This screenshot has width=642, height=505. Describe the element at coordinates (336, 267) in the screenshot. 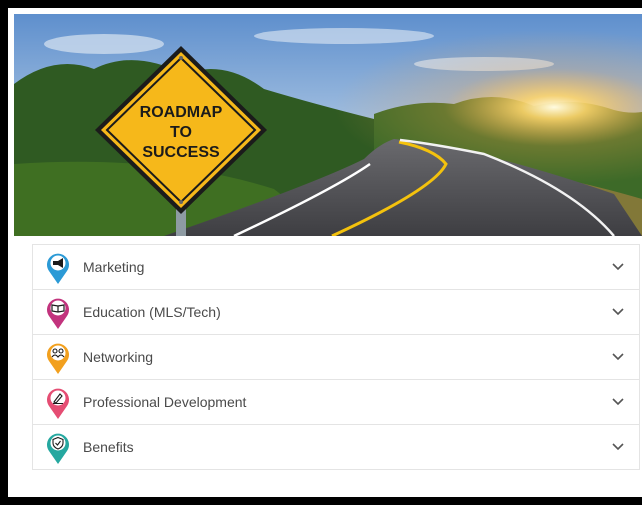

I see `accordion-item-marketing: Marketing` at that location.